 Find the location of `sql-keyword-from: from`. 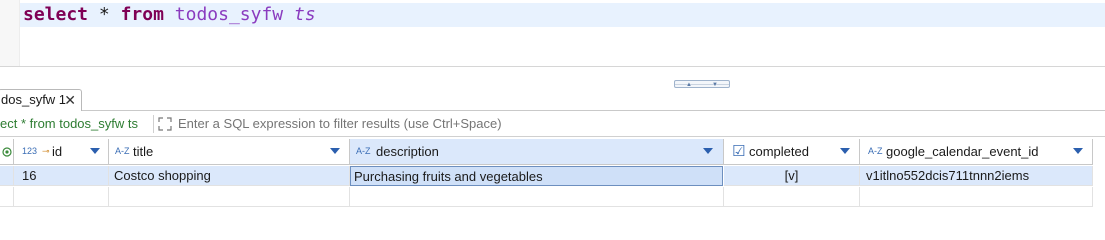

sql-keyword-from: from is located at coordinates (142, 14).